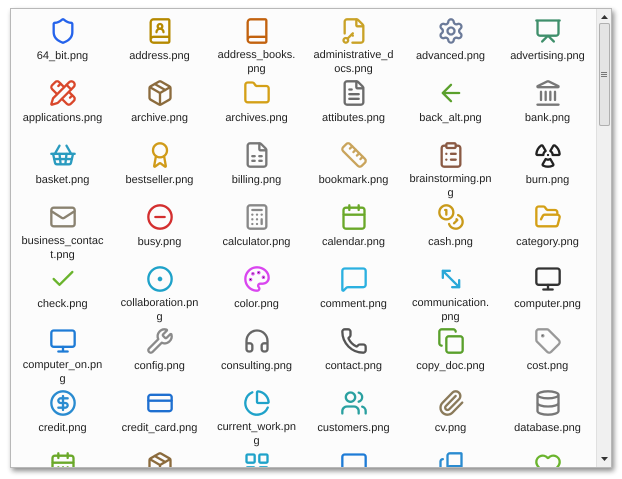  Describe the element at coordinates (257, 434) in the screenshot. I see `file-name: current_work.png` at that location.